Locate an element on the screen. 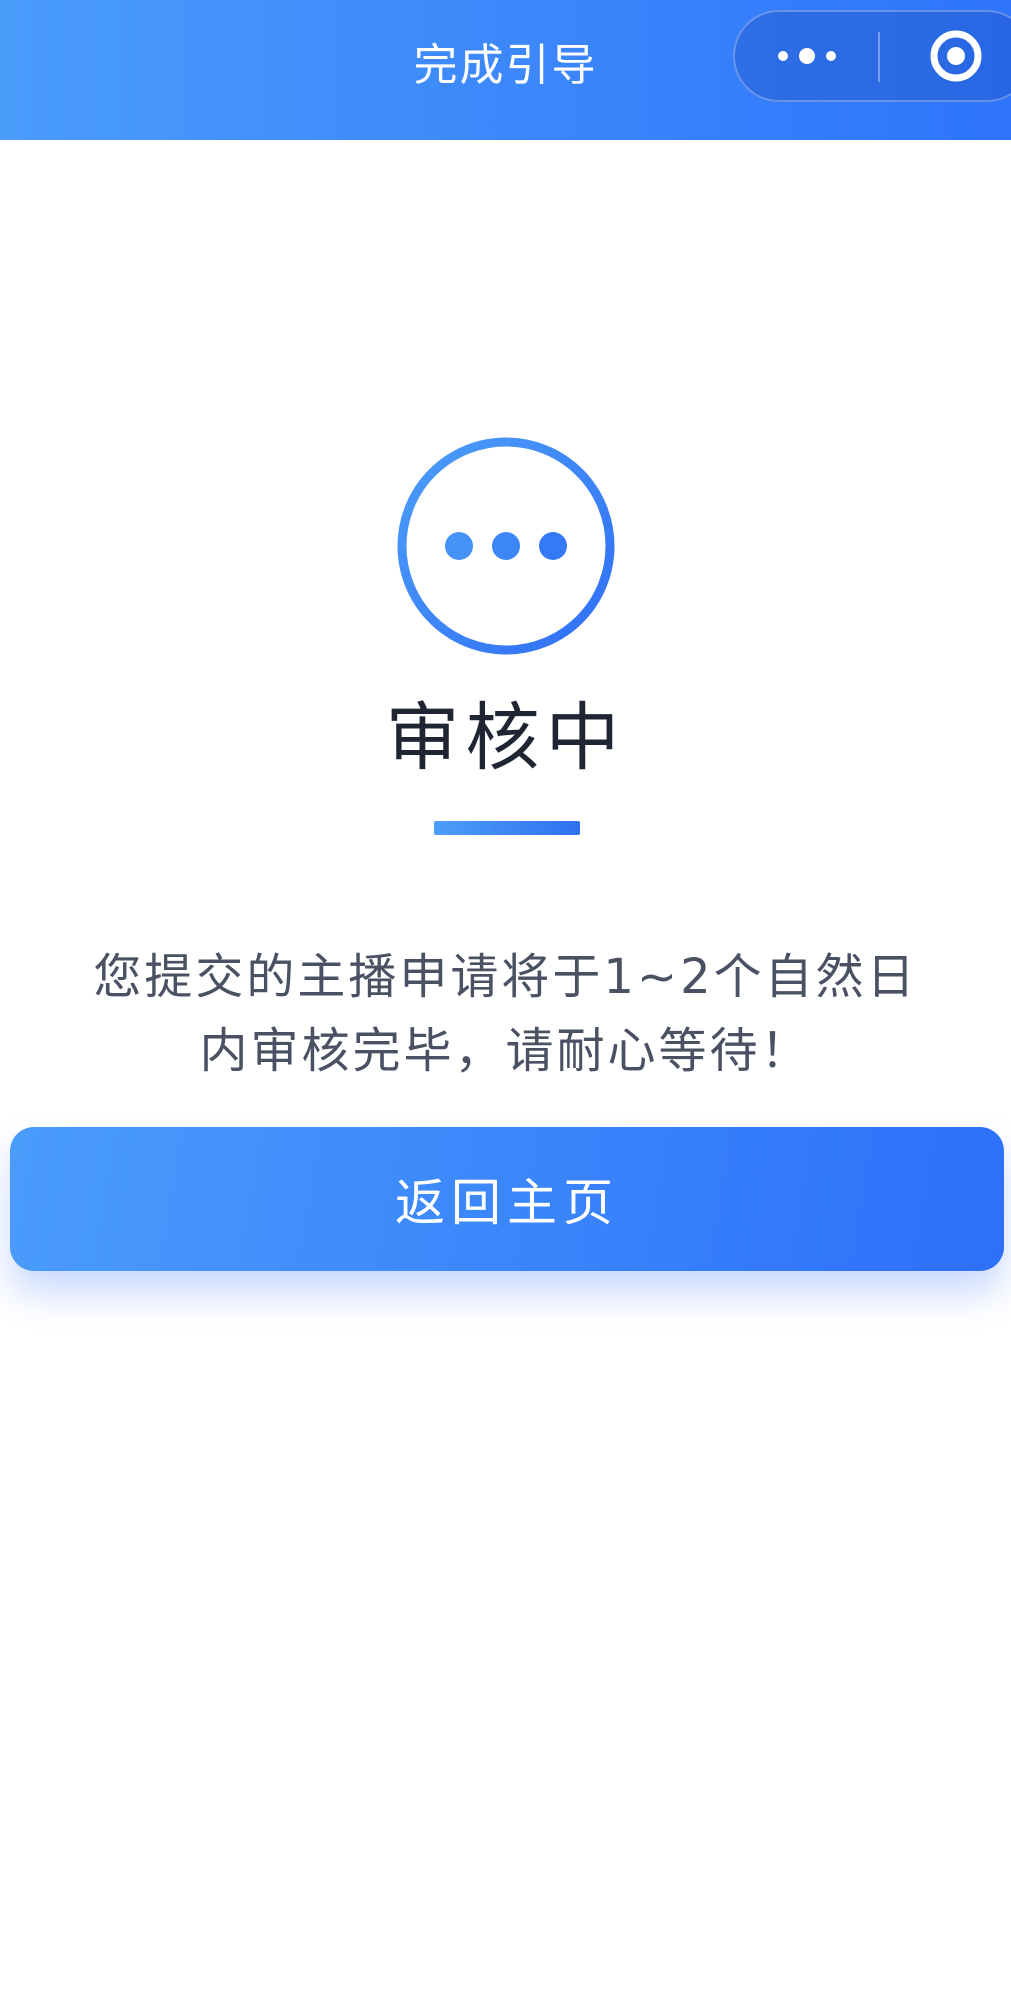 The height and width of the screenshot is (2010, 1011). mini-program-capsule is located at coordinates (872, 56).